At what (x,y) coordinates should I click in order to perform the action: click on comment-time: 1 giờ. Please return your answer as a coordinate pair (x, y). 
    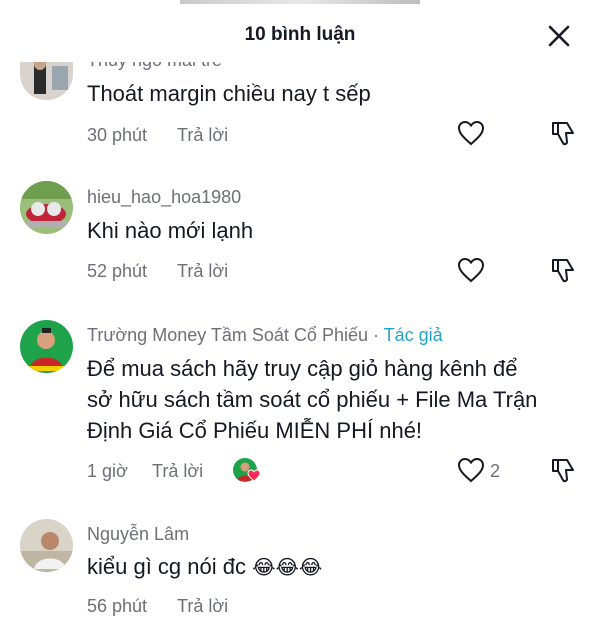
    Looking at the image, I should click on (107, 471).